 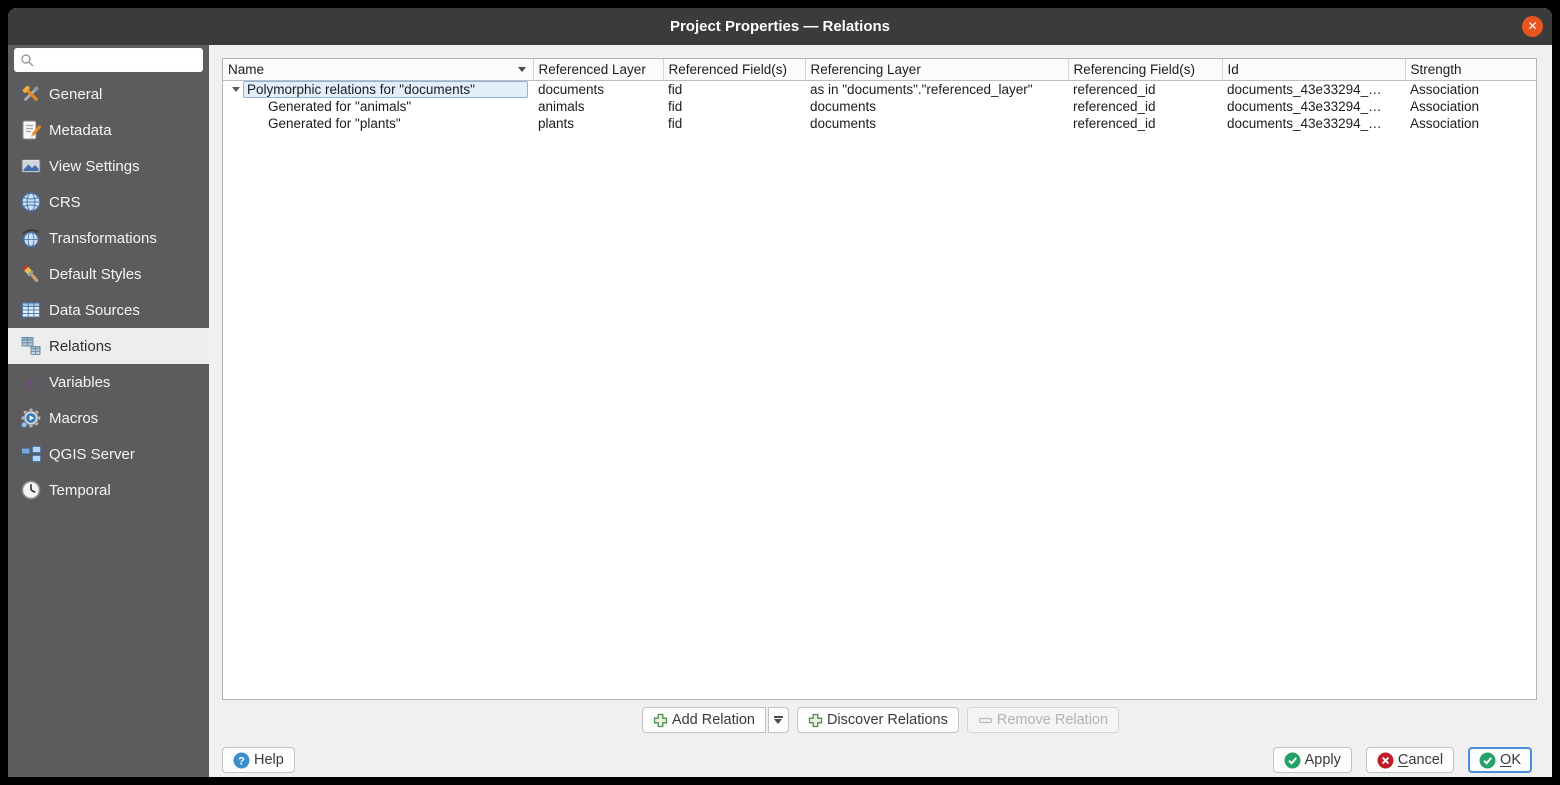 What do you see at coordinates (108, 94) in the screenshot?
I see `sidebar-item-general: General` at bounding box center [108, 94].